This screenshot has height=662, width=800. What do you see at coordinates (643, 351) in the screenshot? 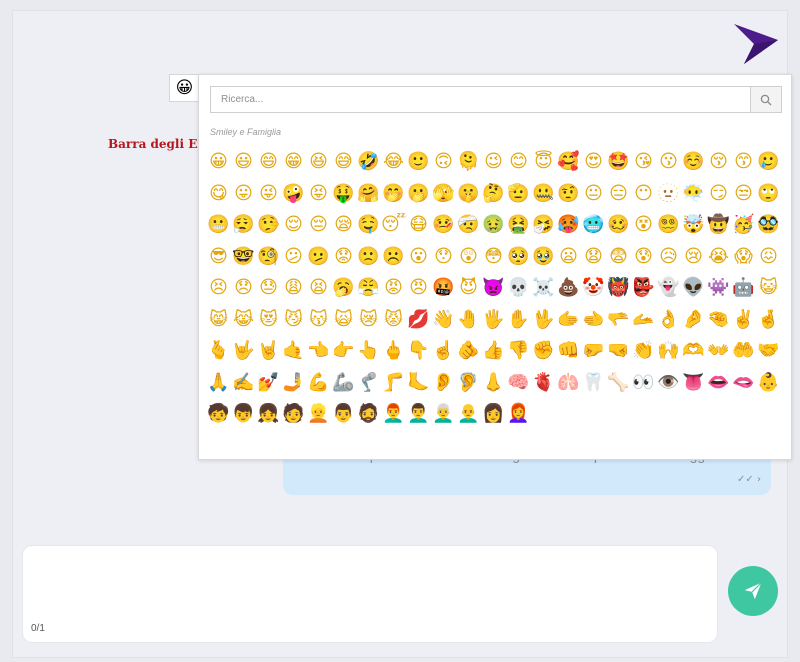
I see `emoji-item: 👏` at bounding box center [643, 351].